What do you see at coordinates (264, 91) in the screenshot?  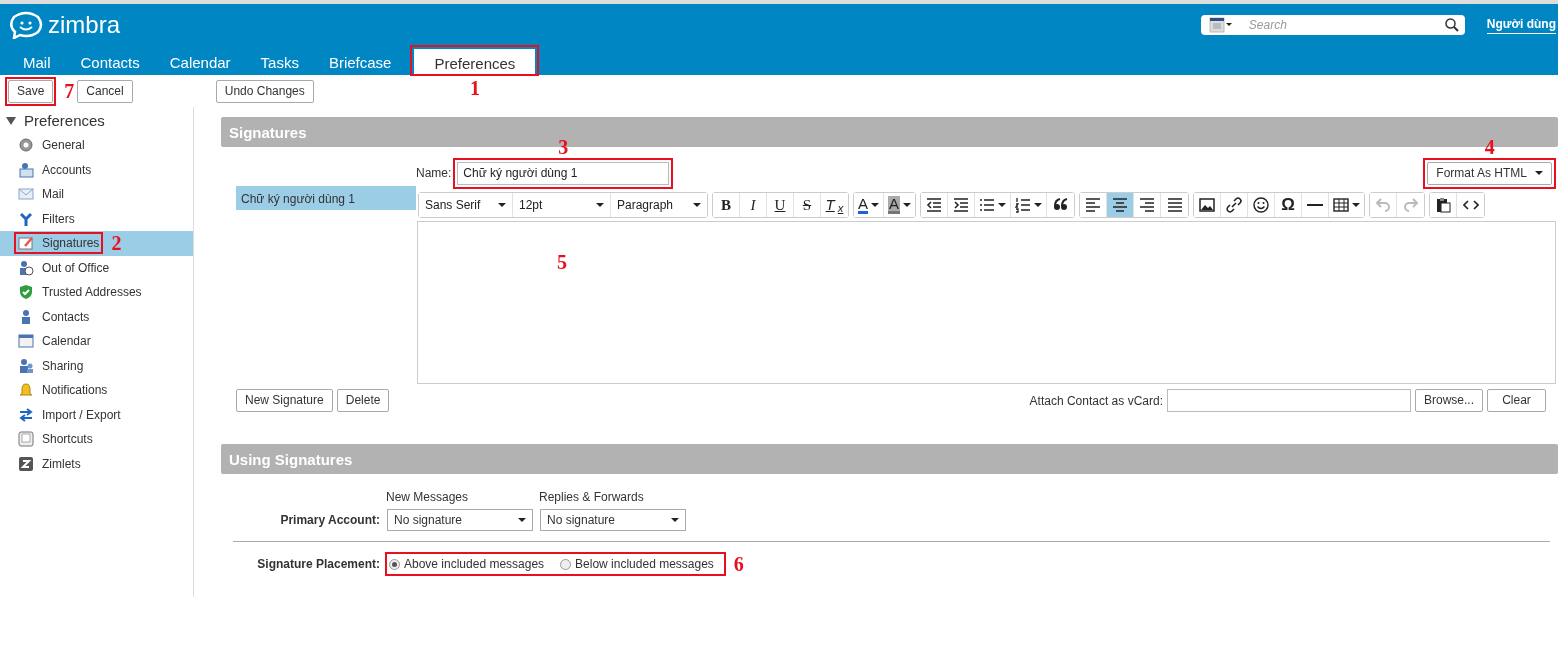 I see `toolbar-button: Undo Changes` at bounding box center [264, 91].